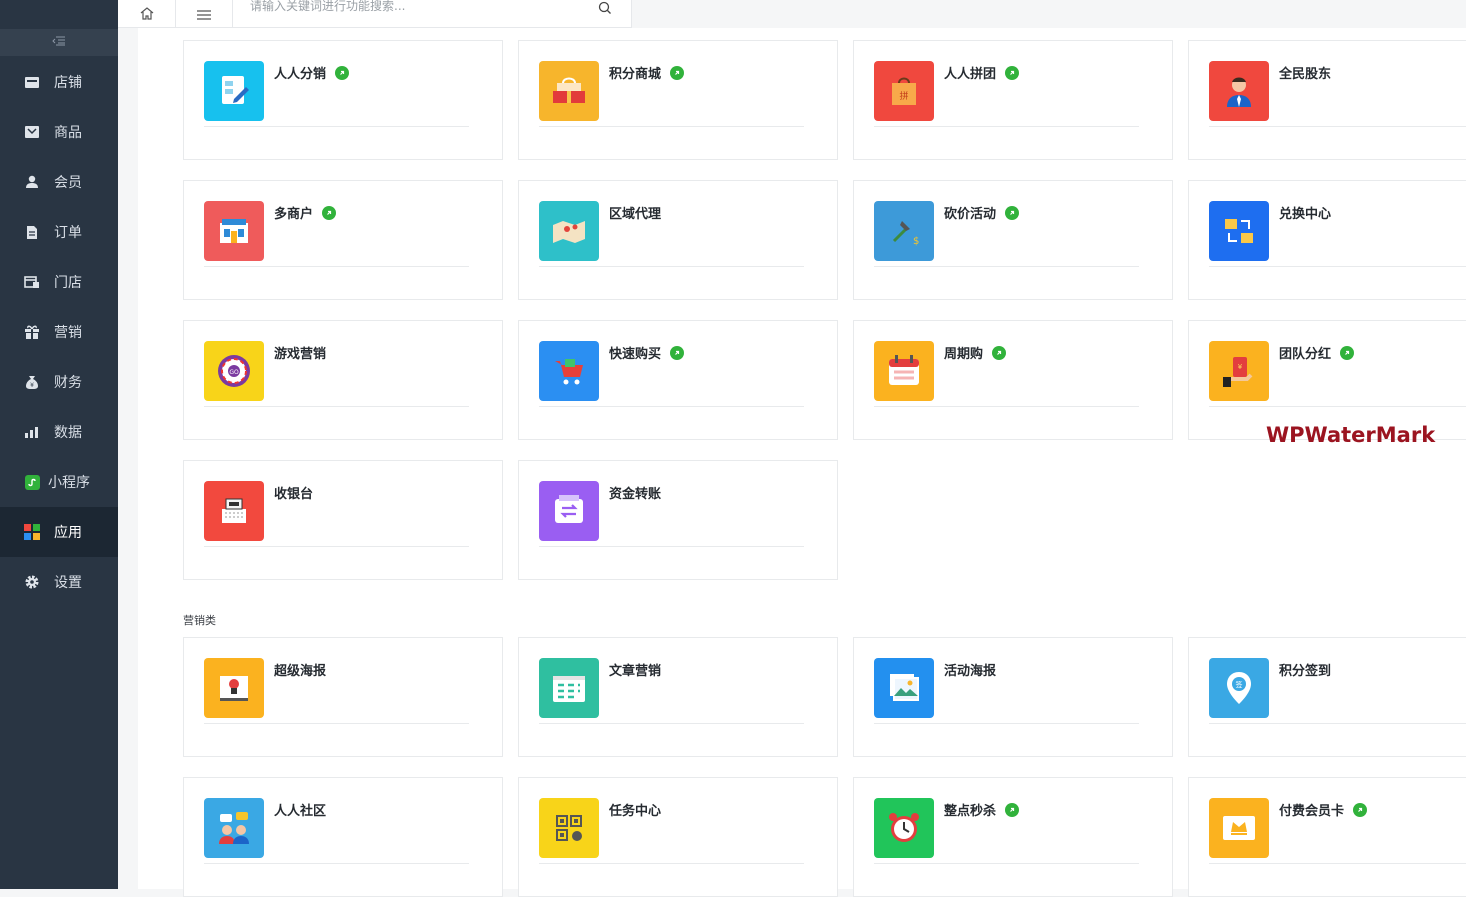 The height and width of the screenshot is (897, 1466). I want to click on gear-icon, so click(32, 582).